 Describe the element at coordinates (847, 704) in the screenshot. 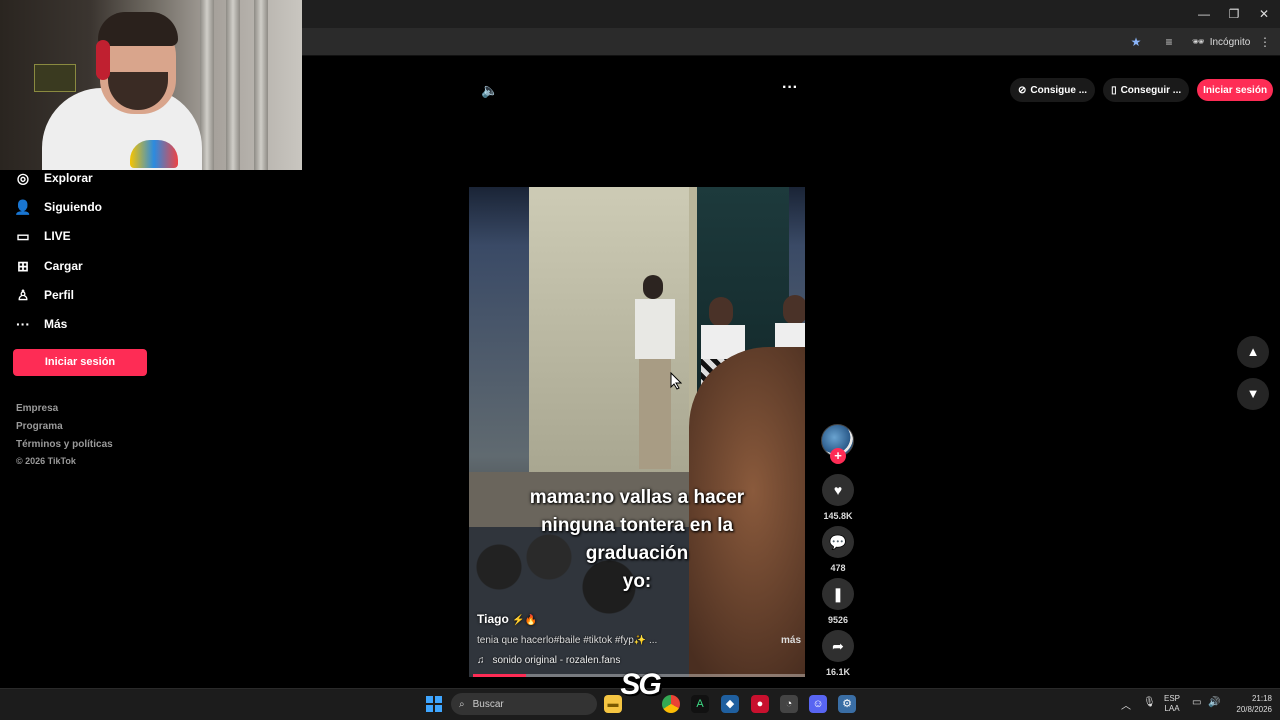

I see `settings-gear-icon: ⚙` at that location.